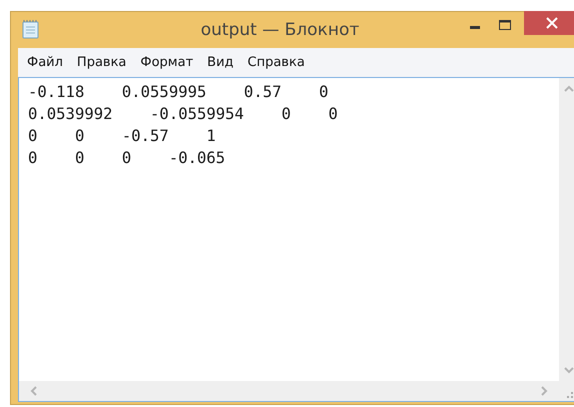 The width and height of the screenshot is (574, 407). What do you see at coordinates (568, 371) in the screenshot?
I see `scroll-down-icon` at bounding box center [568, 371].